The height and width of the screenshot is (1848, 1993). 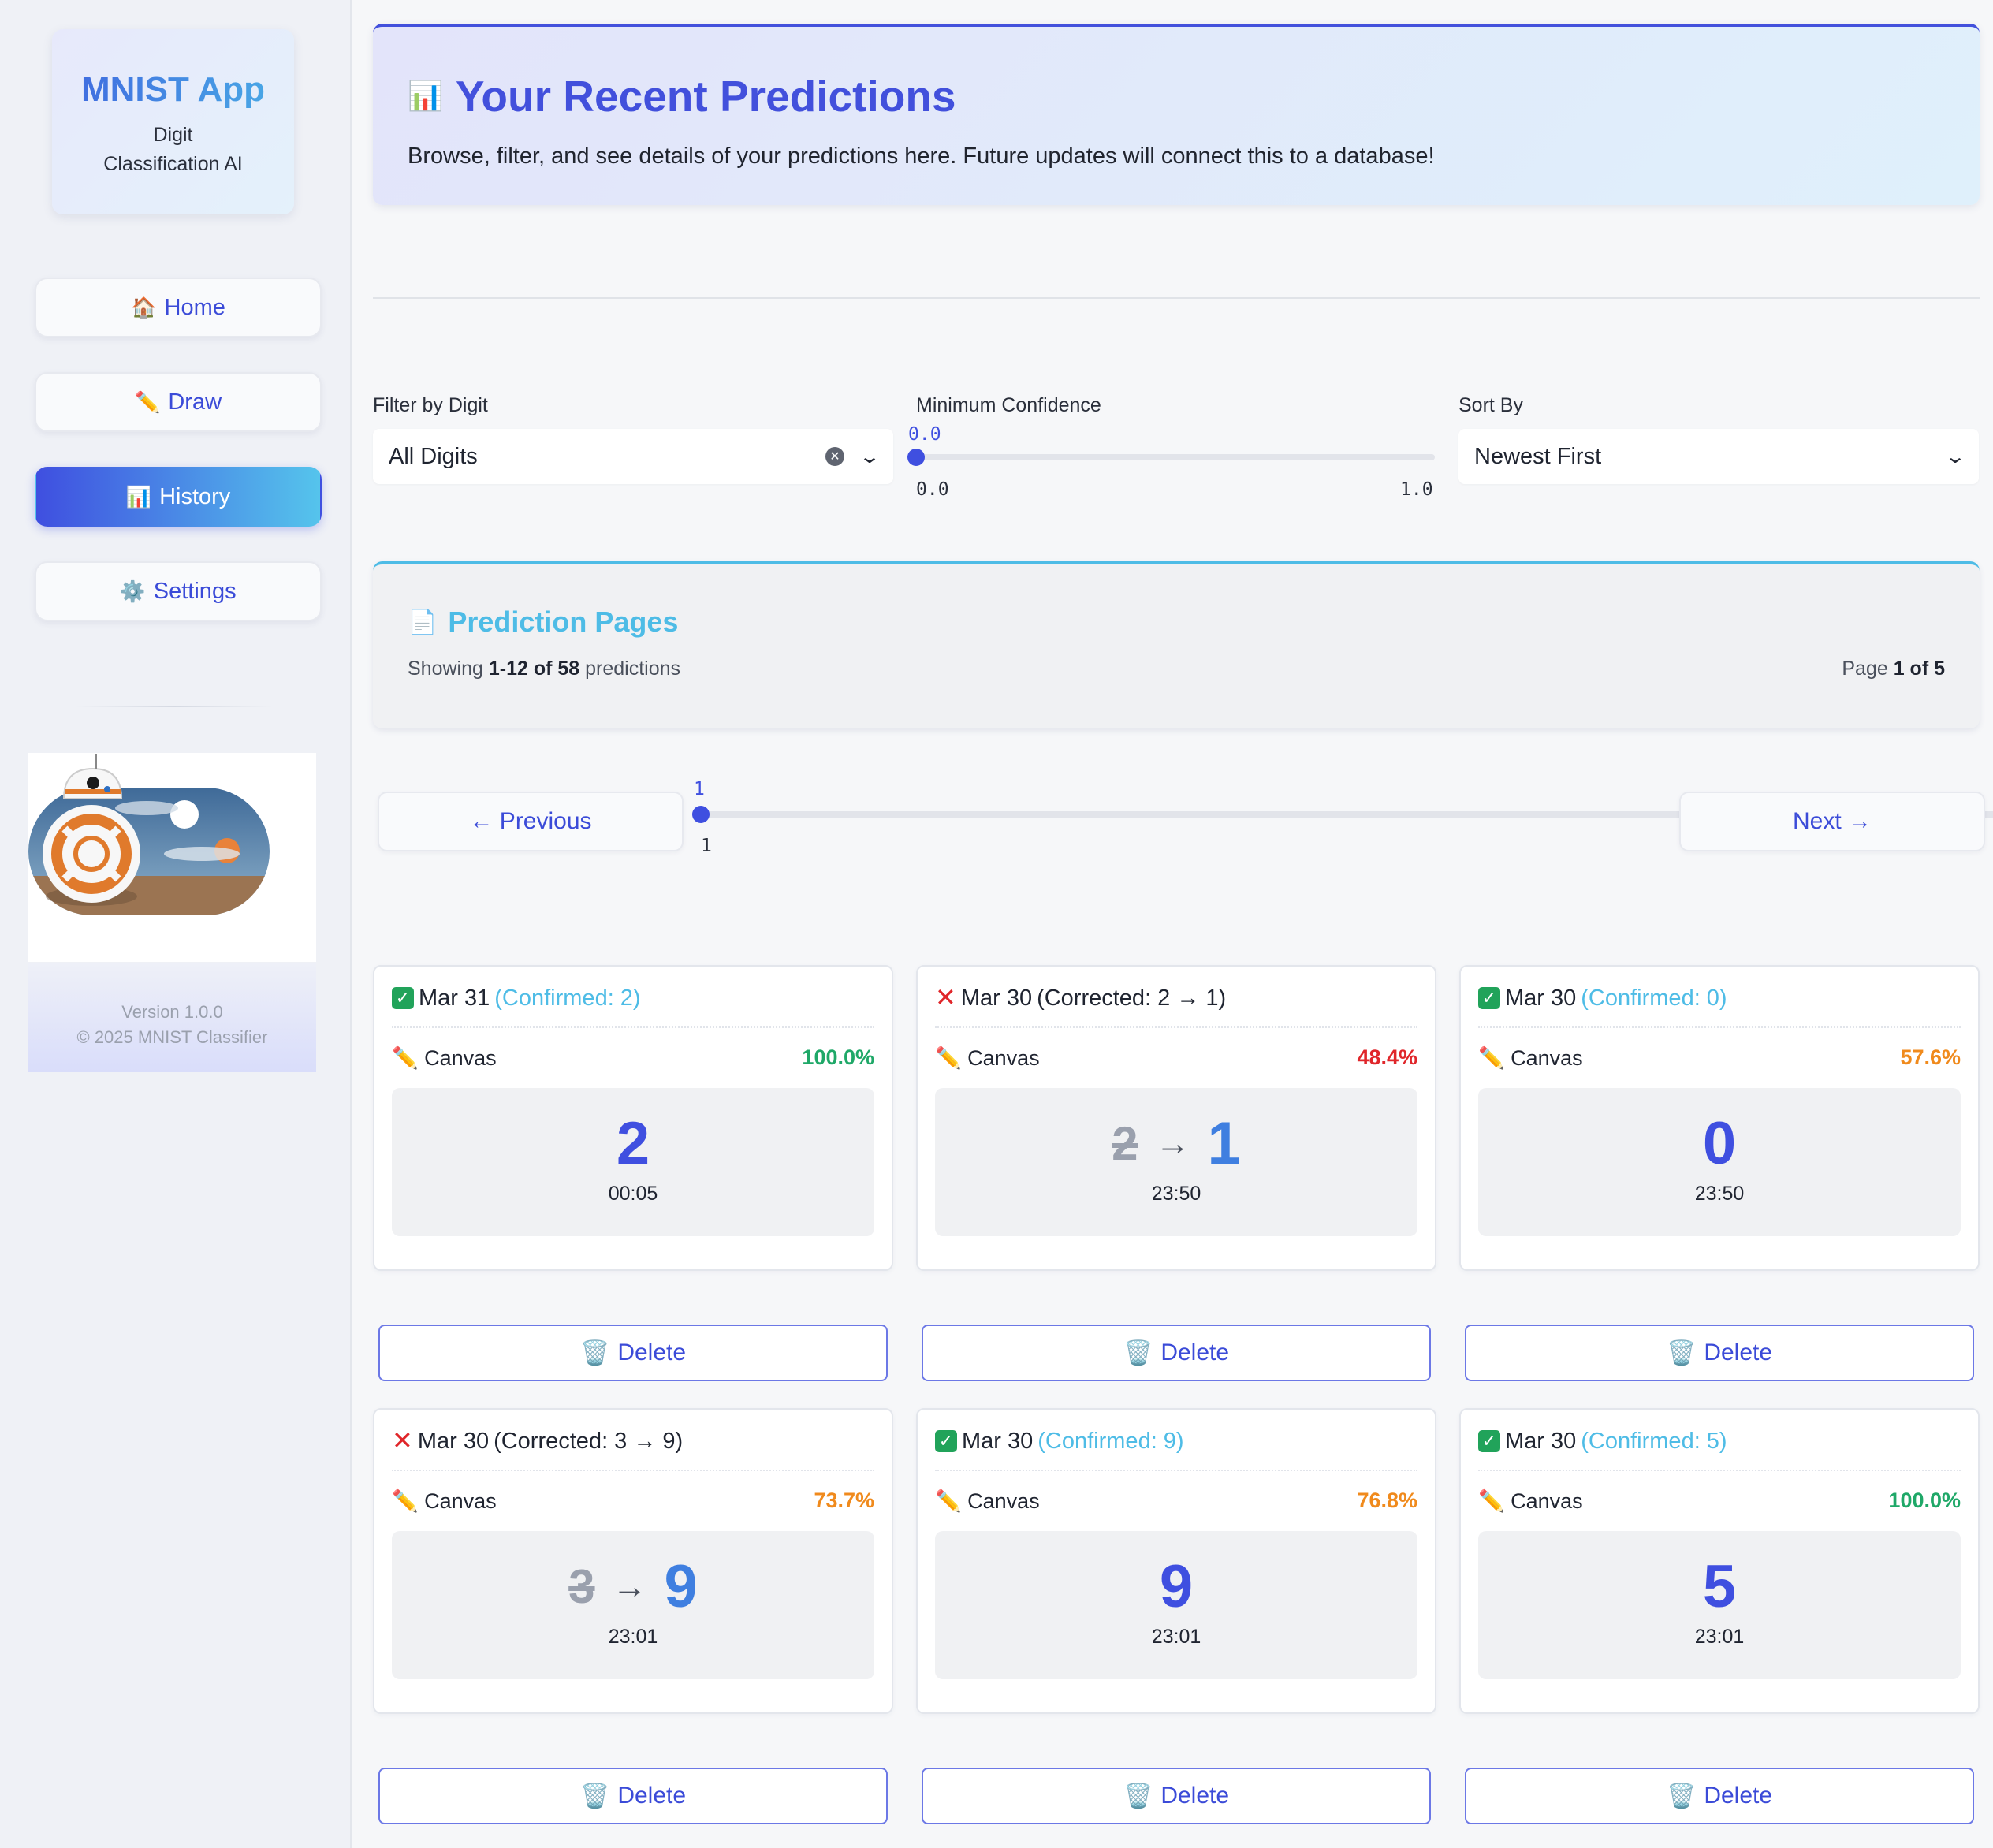 I want to click on clear-icon: ✕, so click(x=835, y=456).